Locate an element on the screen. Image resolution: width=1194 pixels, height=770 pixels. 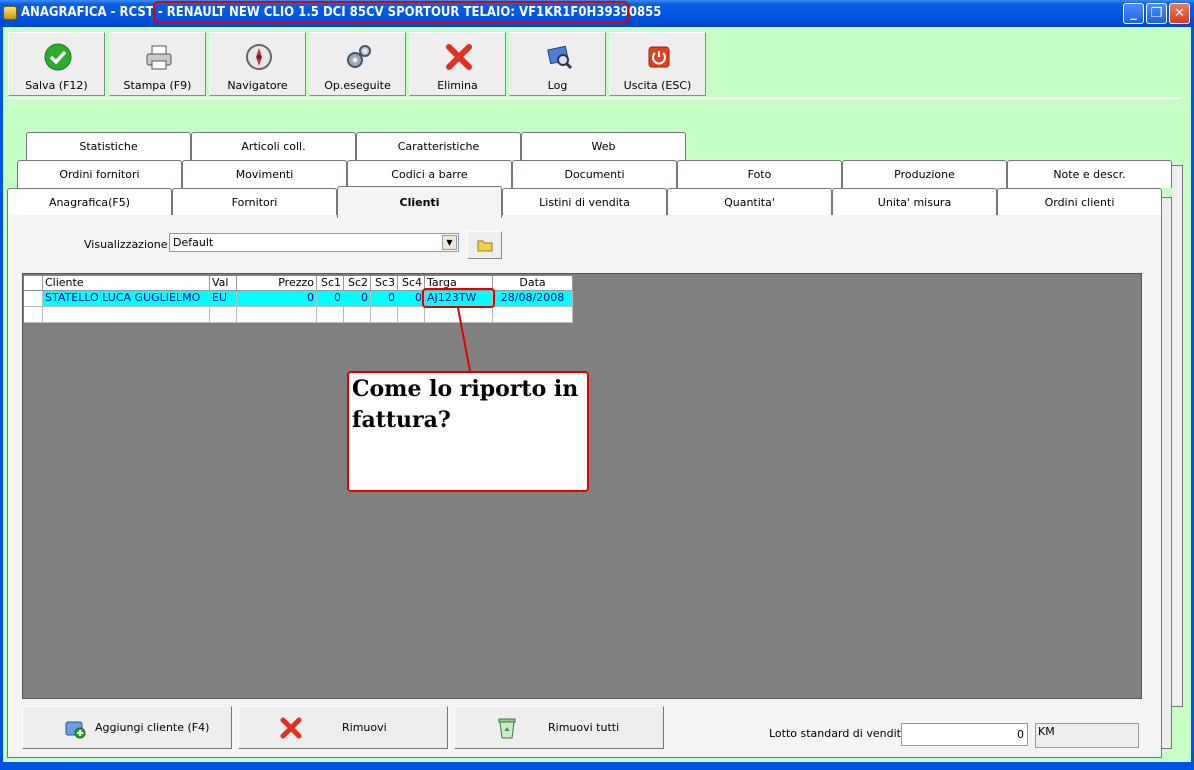
exit-label: Uscita (ESC) is located at coordinates (657, 85).